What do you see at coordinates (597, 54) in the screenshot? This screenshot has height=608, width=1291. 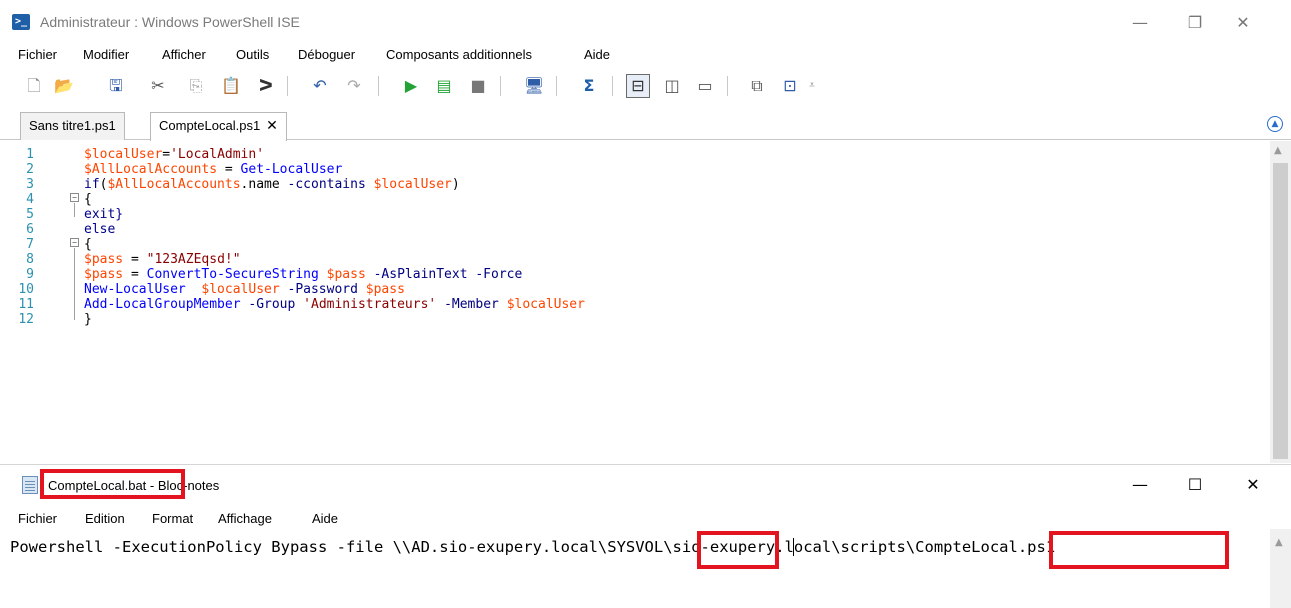 I see `menu-aide: Aide` at bounding box center [597, 54].